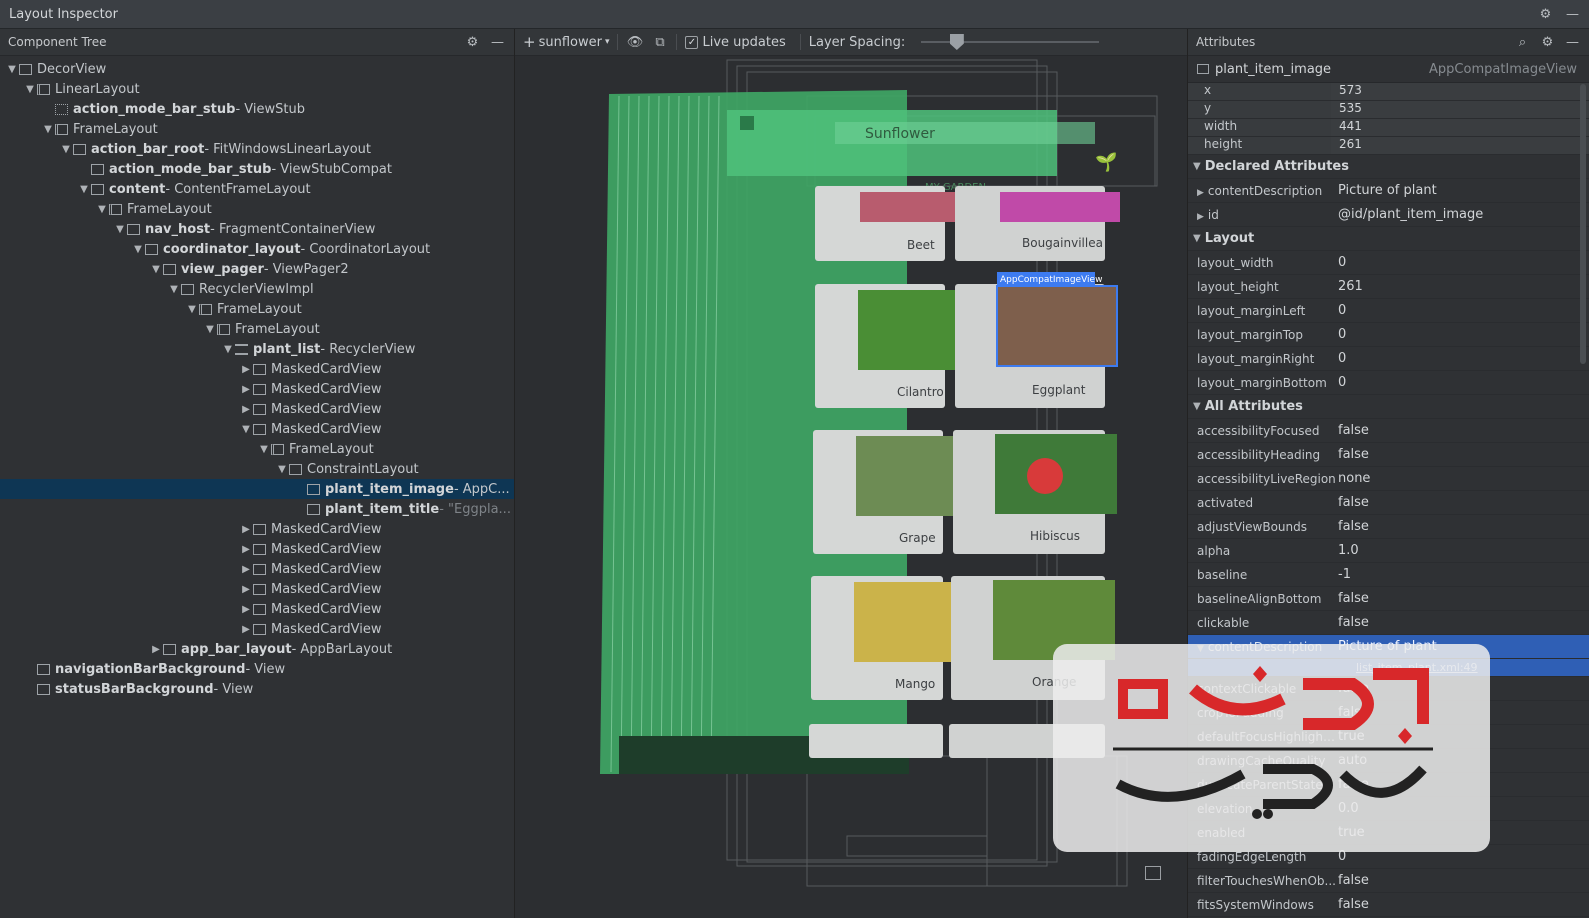 The image size is (1589, 918). Describe the element at coordinates (257, 189) in the screenshot. I see `tree-node: ▼ content - ContentFrameLayout` at that location.